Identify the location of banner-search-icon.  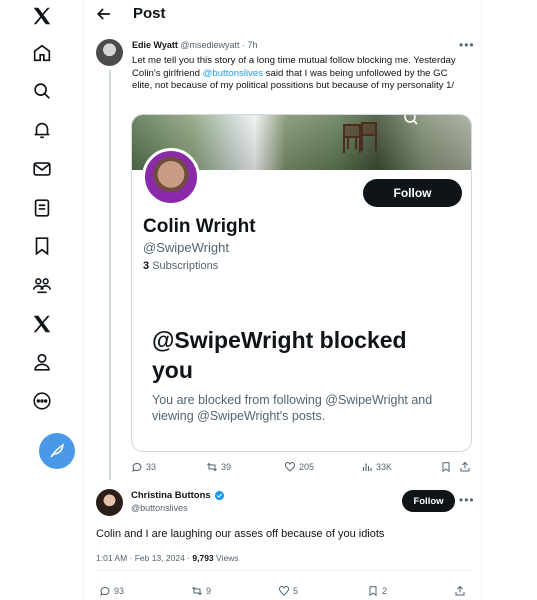
(411, 120).